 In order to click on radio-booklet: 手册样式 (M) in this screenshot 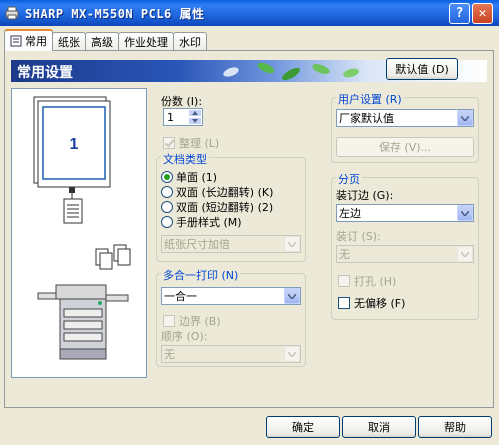, I will do `click(201, 222)`.